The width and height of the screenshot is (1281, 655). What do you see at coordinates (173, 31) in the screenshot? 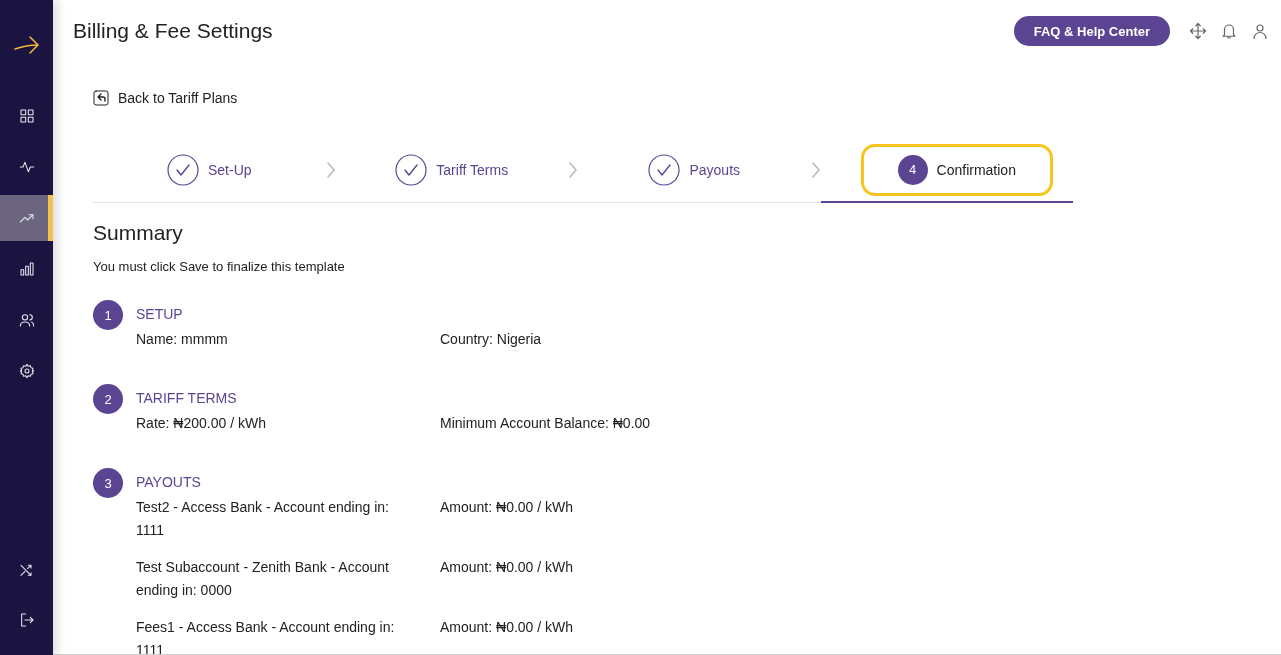
I see `page-title: Billing & Fee Settings` at bounding box center [173, 31].